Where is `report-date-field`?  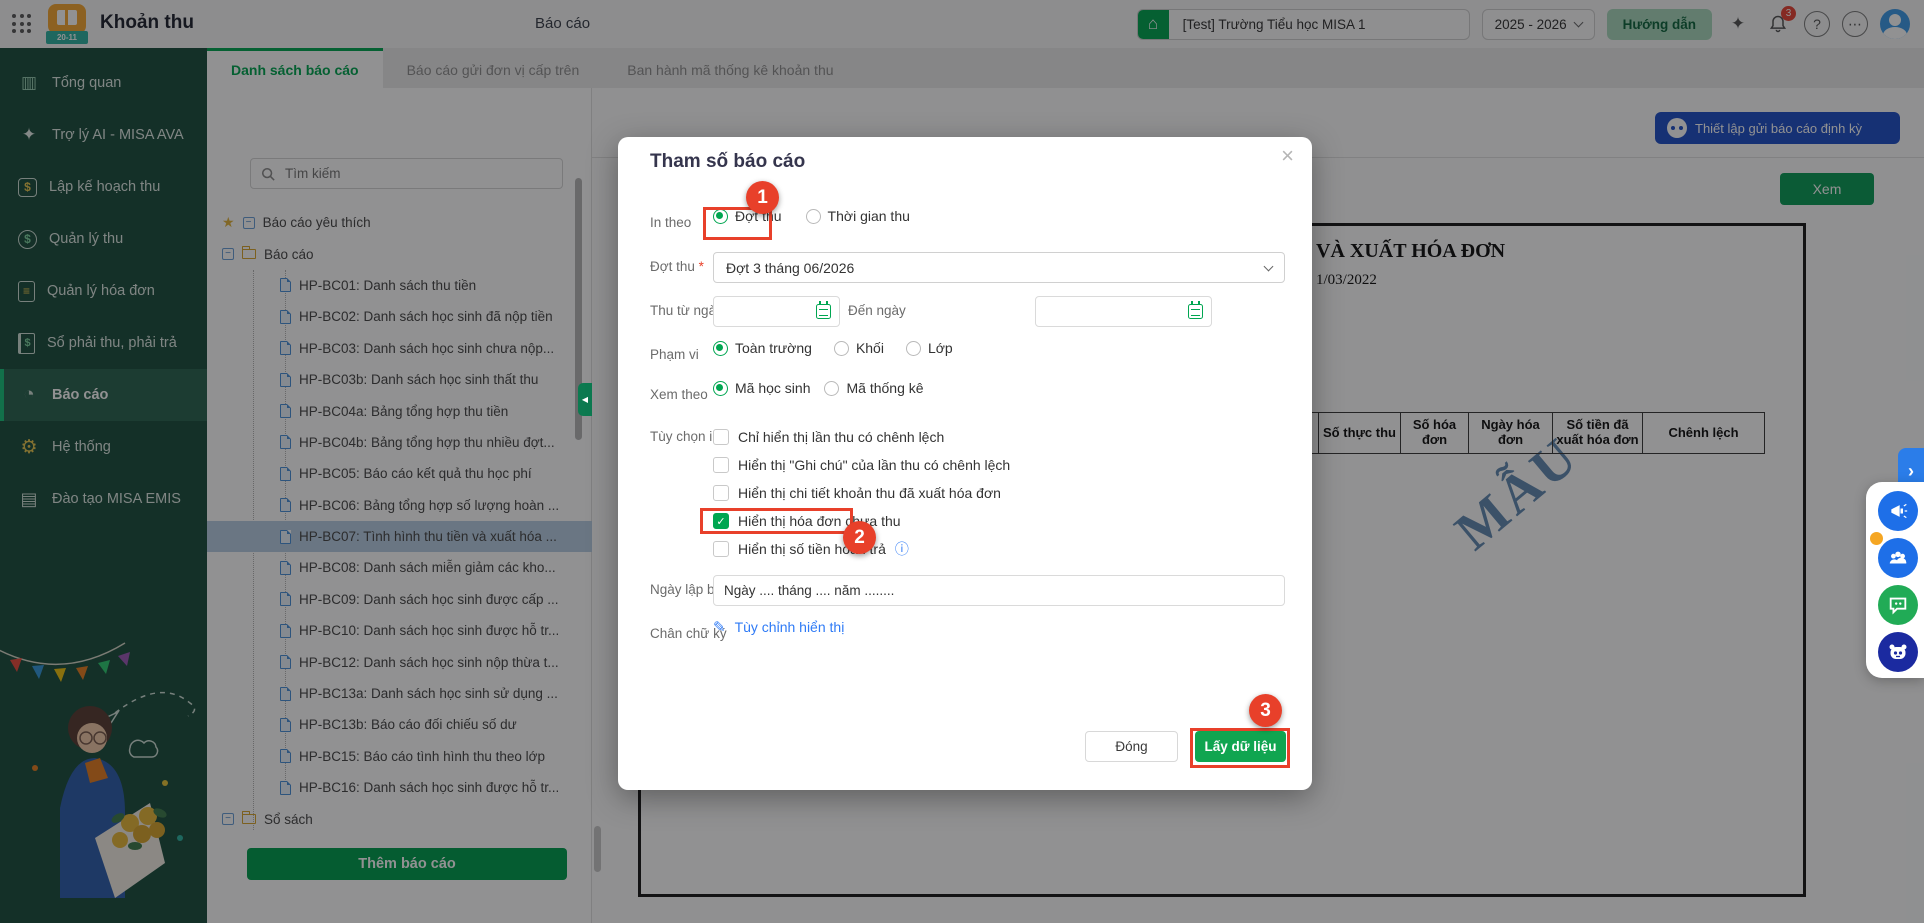
report-date-field is located at coordinates (999, 590).